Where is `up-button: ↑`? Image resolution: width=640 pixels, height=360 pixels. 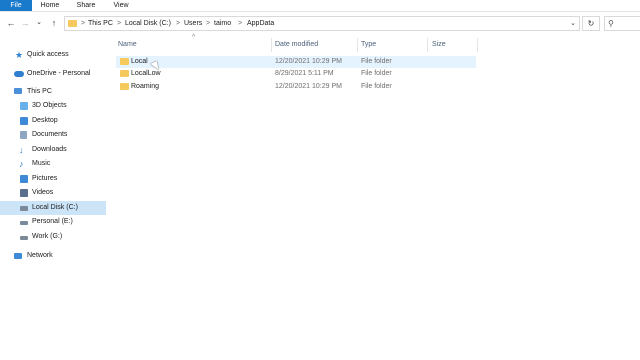
up-button: ↑ is located at coordinates (54, 23).